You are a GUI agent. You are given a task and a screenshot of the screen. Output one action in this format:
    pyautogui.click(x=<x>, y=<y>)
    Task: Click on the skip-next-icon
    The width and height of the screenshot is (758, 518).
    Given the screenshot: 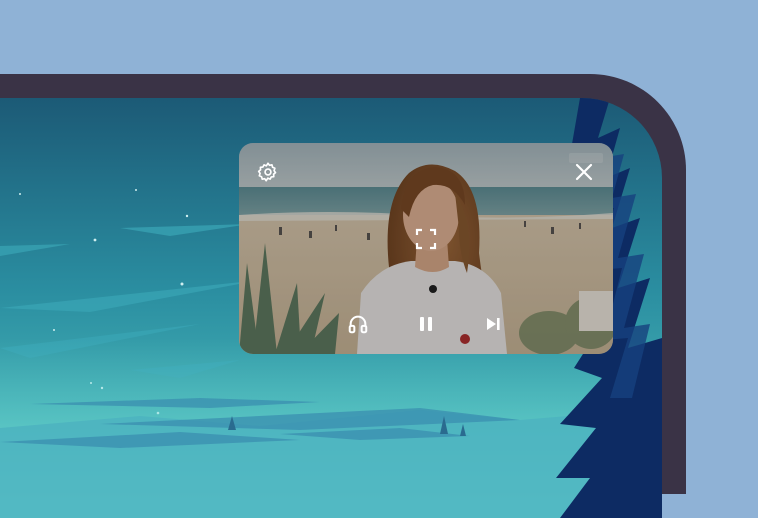 What is the action you would take?
    pyautogui.click(x=493, y=324)
    